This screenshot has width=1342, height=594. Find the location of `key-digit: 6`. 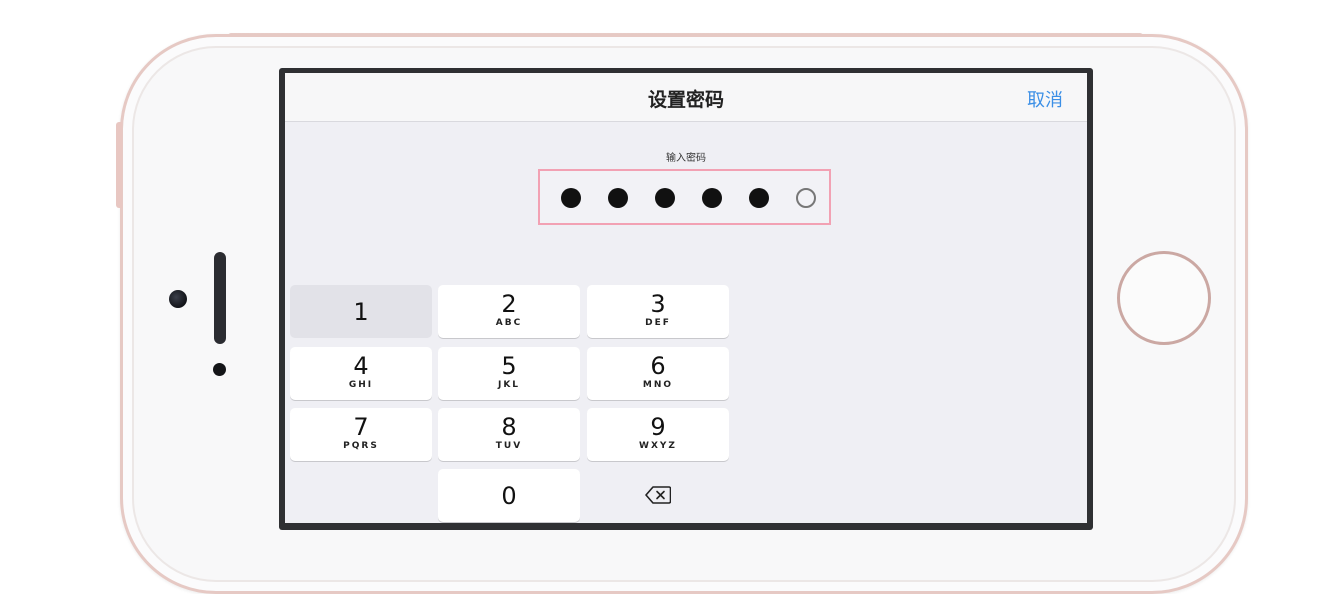

key-digit: 6 is located at coordinates (658, 366).